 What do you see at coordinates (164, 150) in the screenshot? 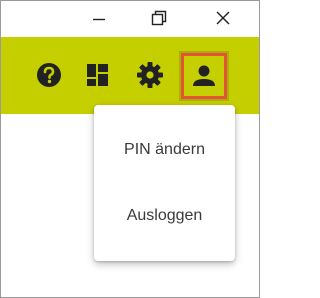
I see `change-pin-menu-item: PIN ändern` at bounding box center [164, 150].